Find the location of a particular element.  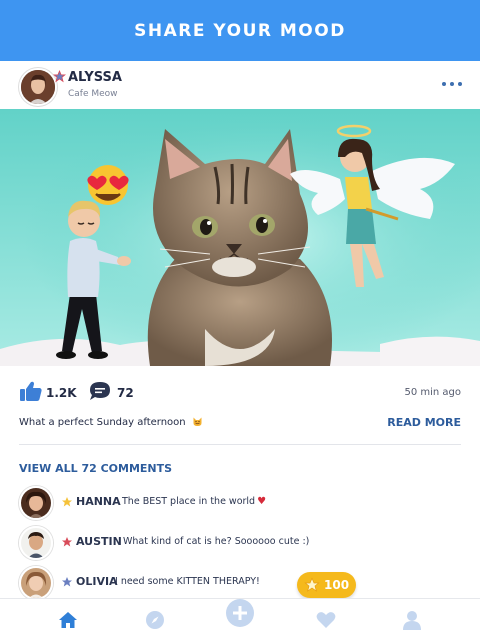

comment-button is located at coordinates (100, 393).